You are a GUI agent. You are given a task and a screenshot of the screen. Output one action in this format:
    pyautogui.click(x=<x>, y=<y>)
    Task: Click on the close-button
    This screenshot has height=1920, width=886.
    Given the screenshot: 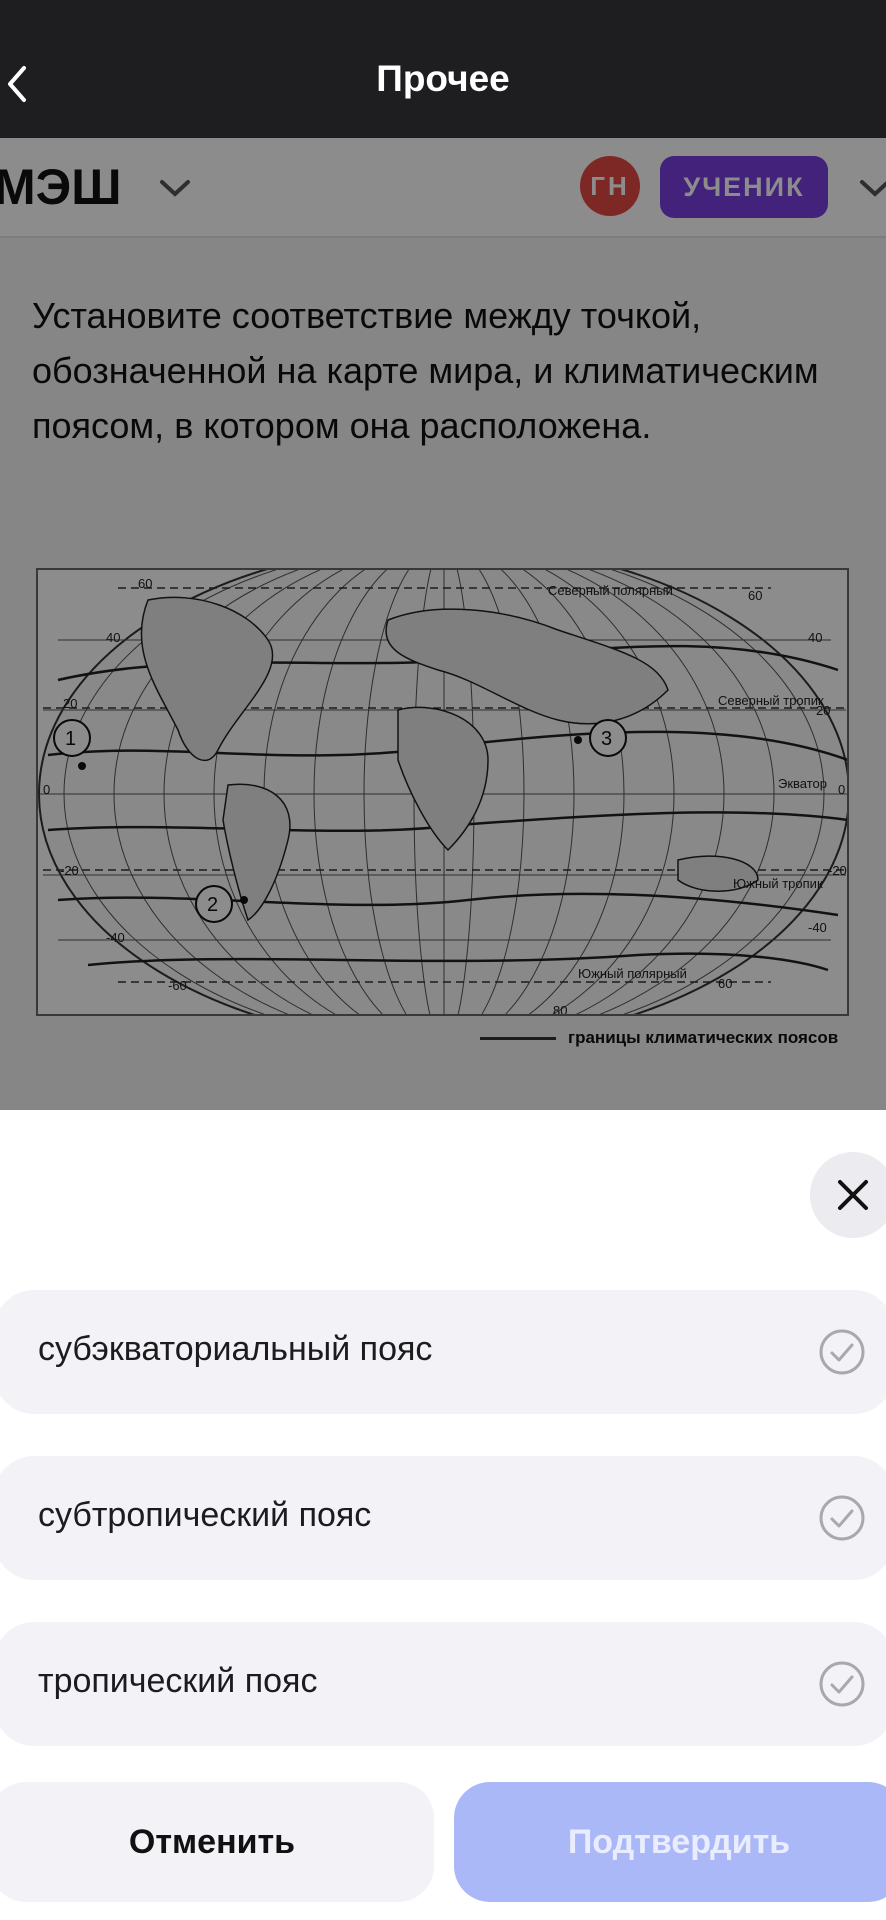 What is the action you would take?
    pyautogui.click(x=848, y=1195)
    